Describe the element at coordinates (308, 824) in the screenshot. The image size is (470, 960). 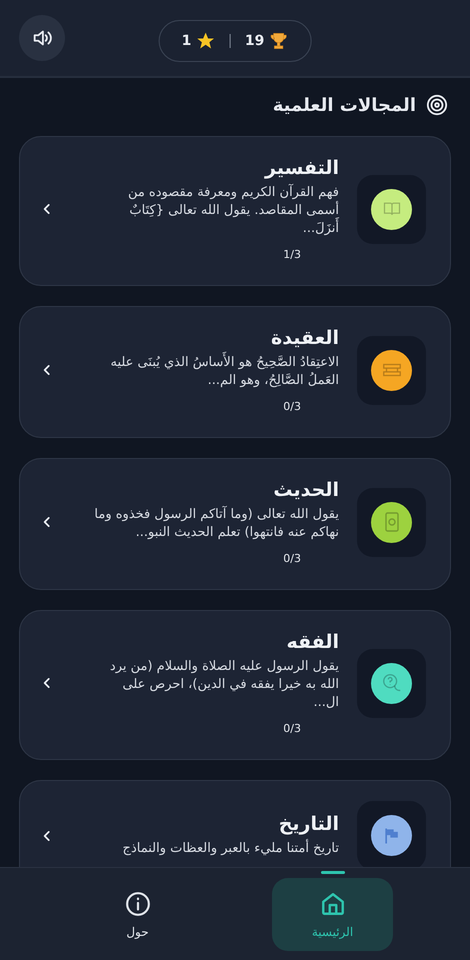
I see `card-title: التاريخ` at that location.